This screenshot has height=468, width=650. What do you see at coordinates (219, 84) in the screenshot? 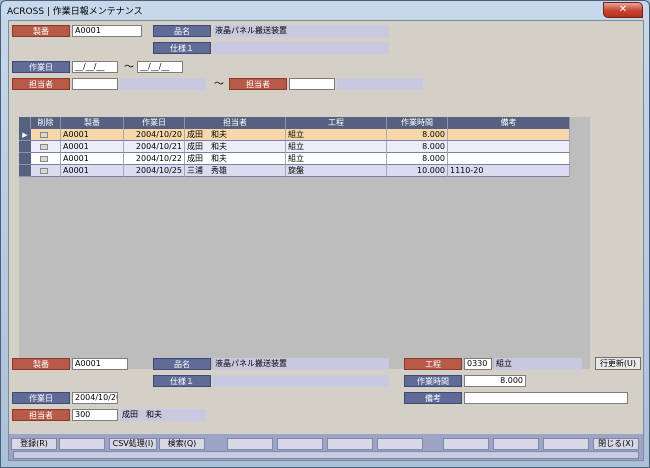
I see `tantou-range-tilde: ～` at bounding box center [219, 84].